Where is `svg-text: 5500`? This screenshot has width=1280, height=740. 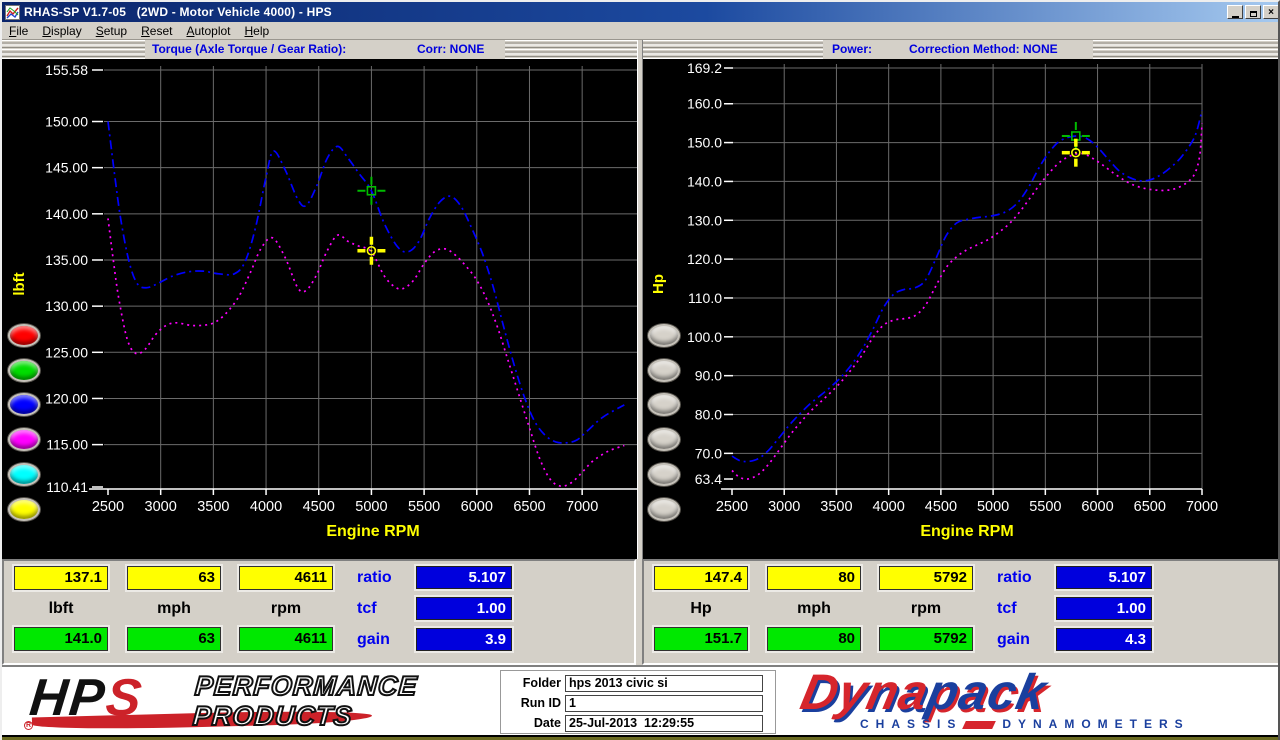
svg-text: 5500 is located at coordinates (1045, 507).